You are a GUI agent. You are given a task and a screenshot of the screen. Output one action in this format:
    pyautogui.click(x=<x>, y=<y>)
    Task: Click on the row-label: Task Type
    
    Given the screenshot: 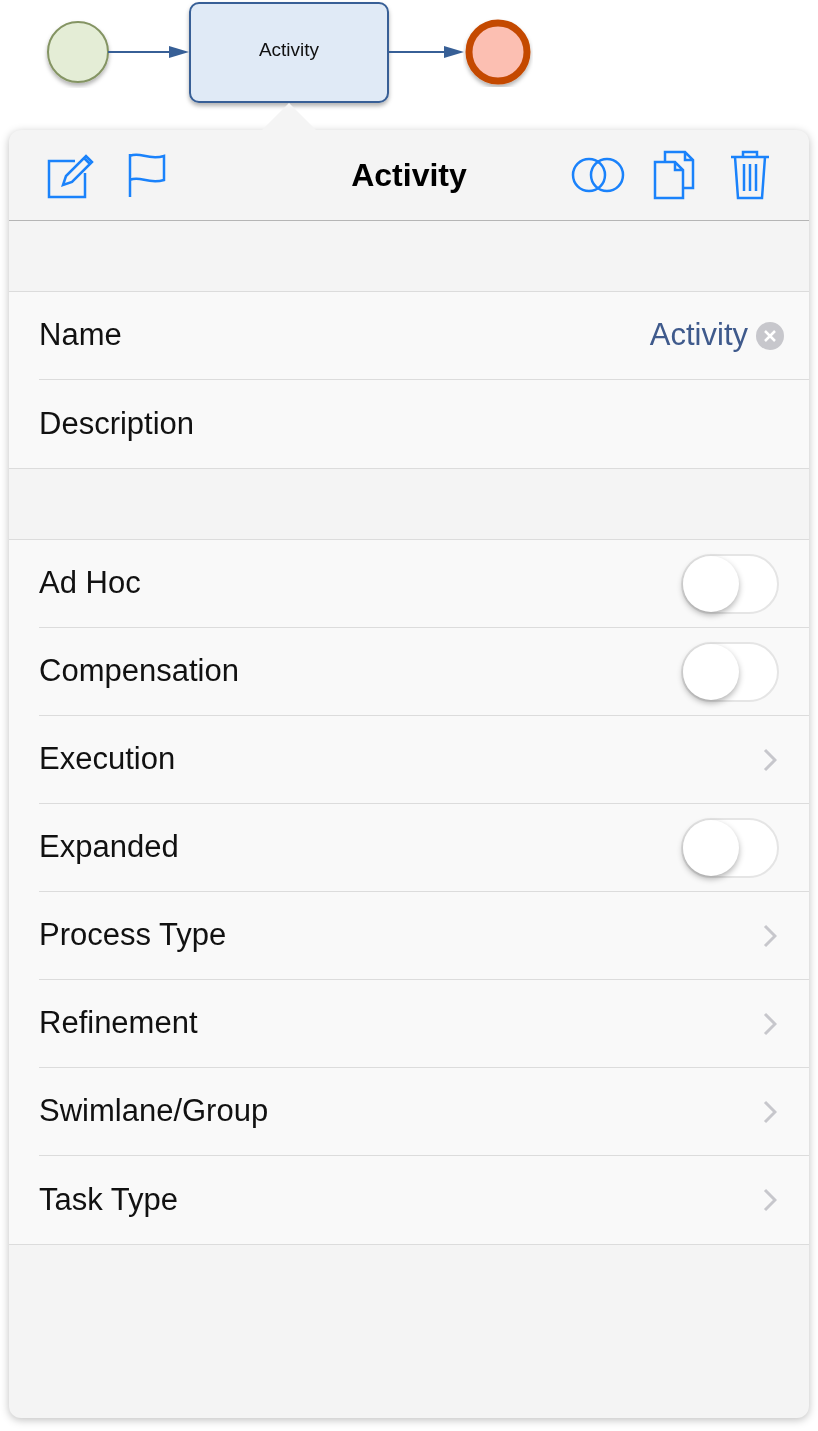 What is the action you would take?
    pyautogui.click(x=108, y=1199)
    